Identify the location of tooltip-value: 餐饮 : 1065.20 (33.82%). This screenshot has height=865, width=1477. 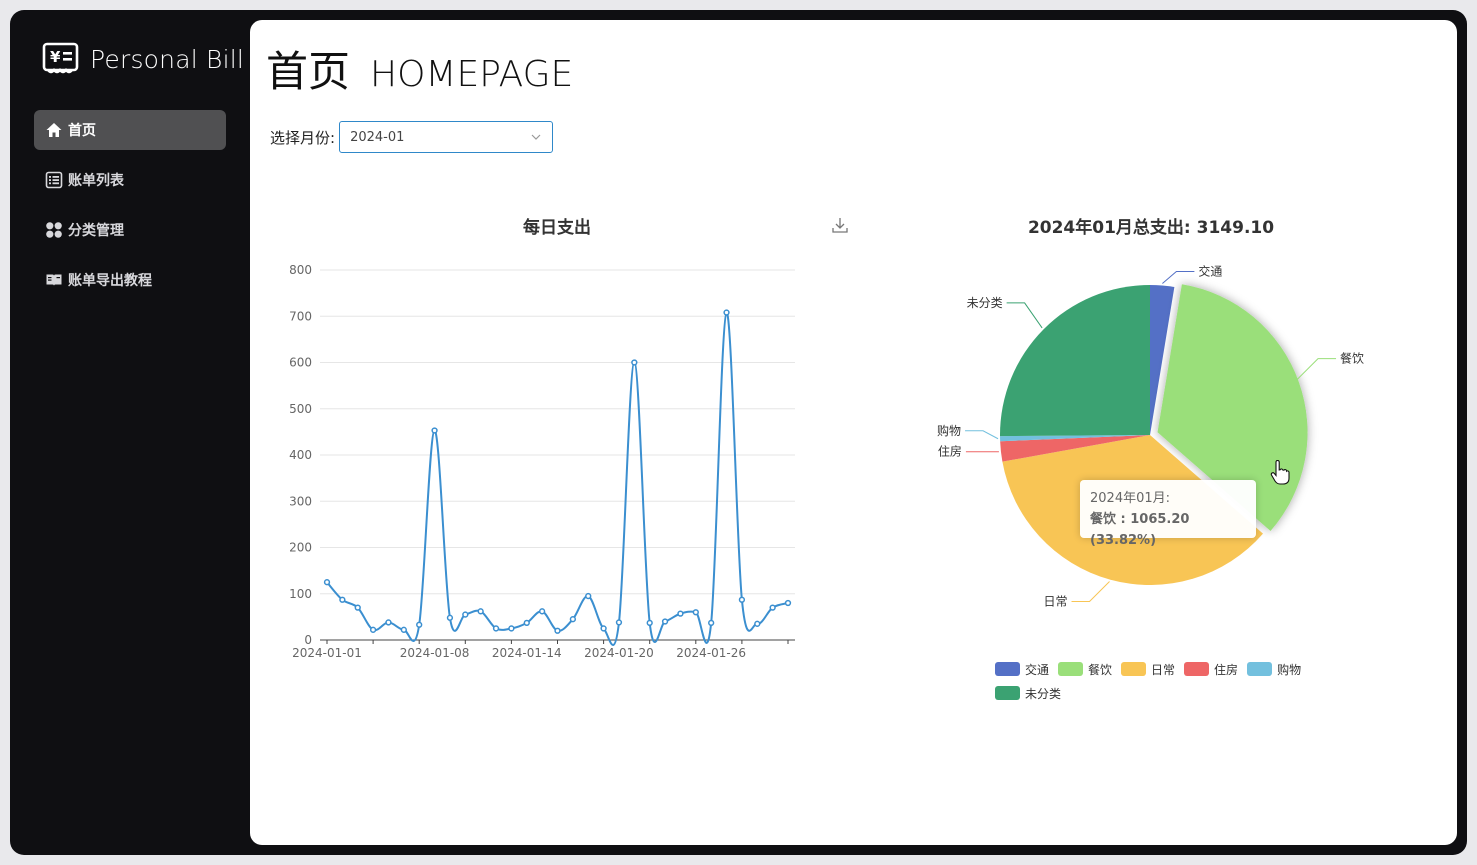
(1140, 530).